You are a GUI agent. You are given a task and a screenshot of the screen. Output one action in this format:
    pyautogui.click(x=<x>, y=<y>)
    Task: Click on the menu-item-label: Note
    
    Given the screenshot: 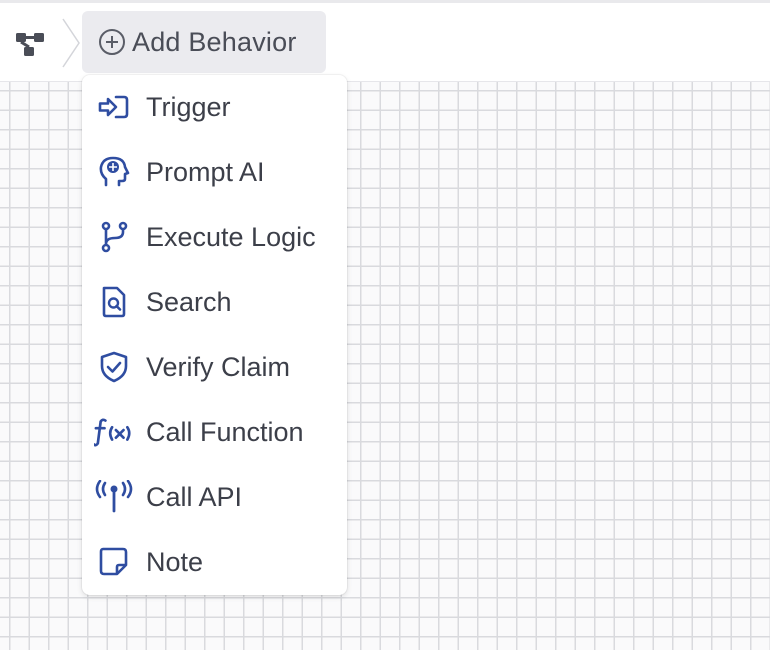 What is the action you would take?
    pyautogui.click(x=175, y=561)
    